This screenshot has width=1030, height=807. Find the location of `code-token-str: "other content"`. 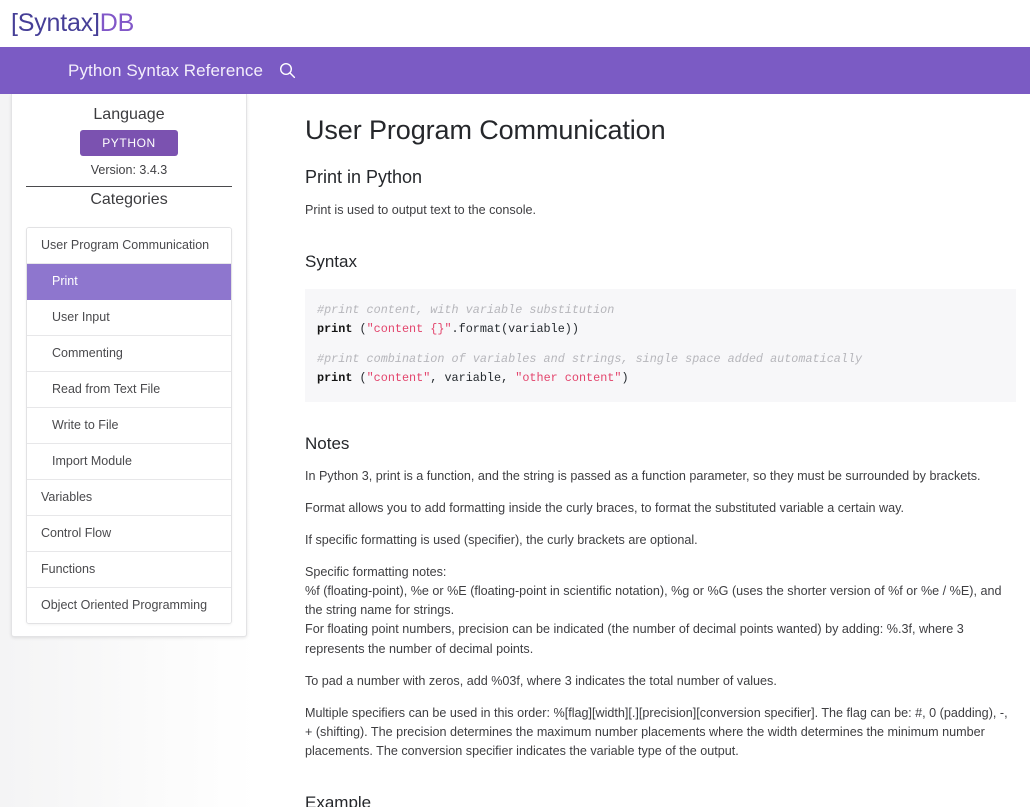

code-token-str: "other content" is located at coordinates (568, 378).